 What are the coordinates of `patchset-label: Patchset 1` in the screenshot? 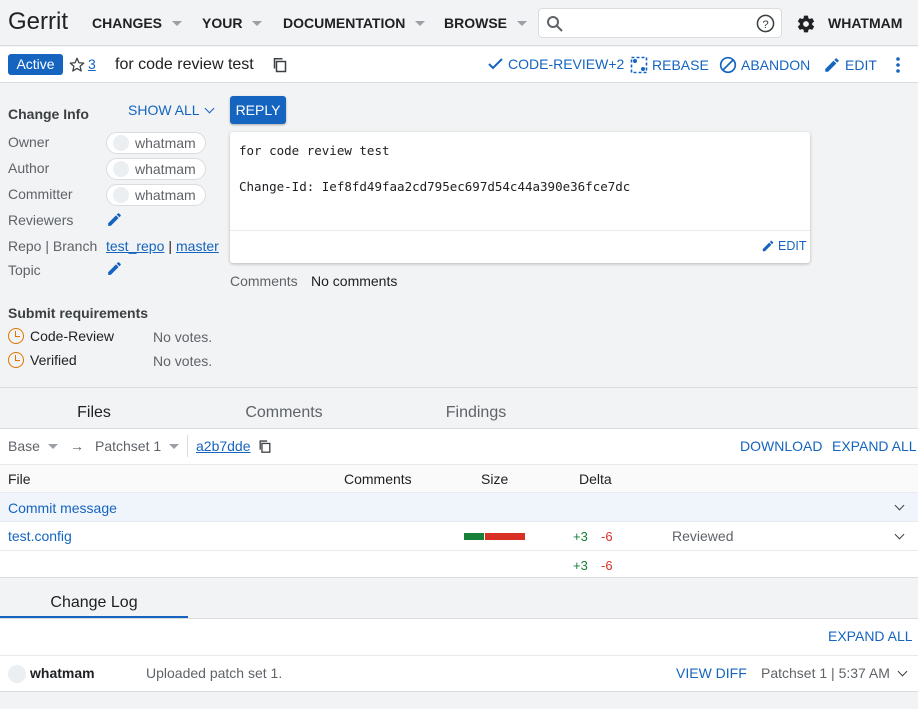 It's located at (128, 446).